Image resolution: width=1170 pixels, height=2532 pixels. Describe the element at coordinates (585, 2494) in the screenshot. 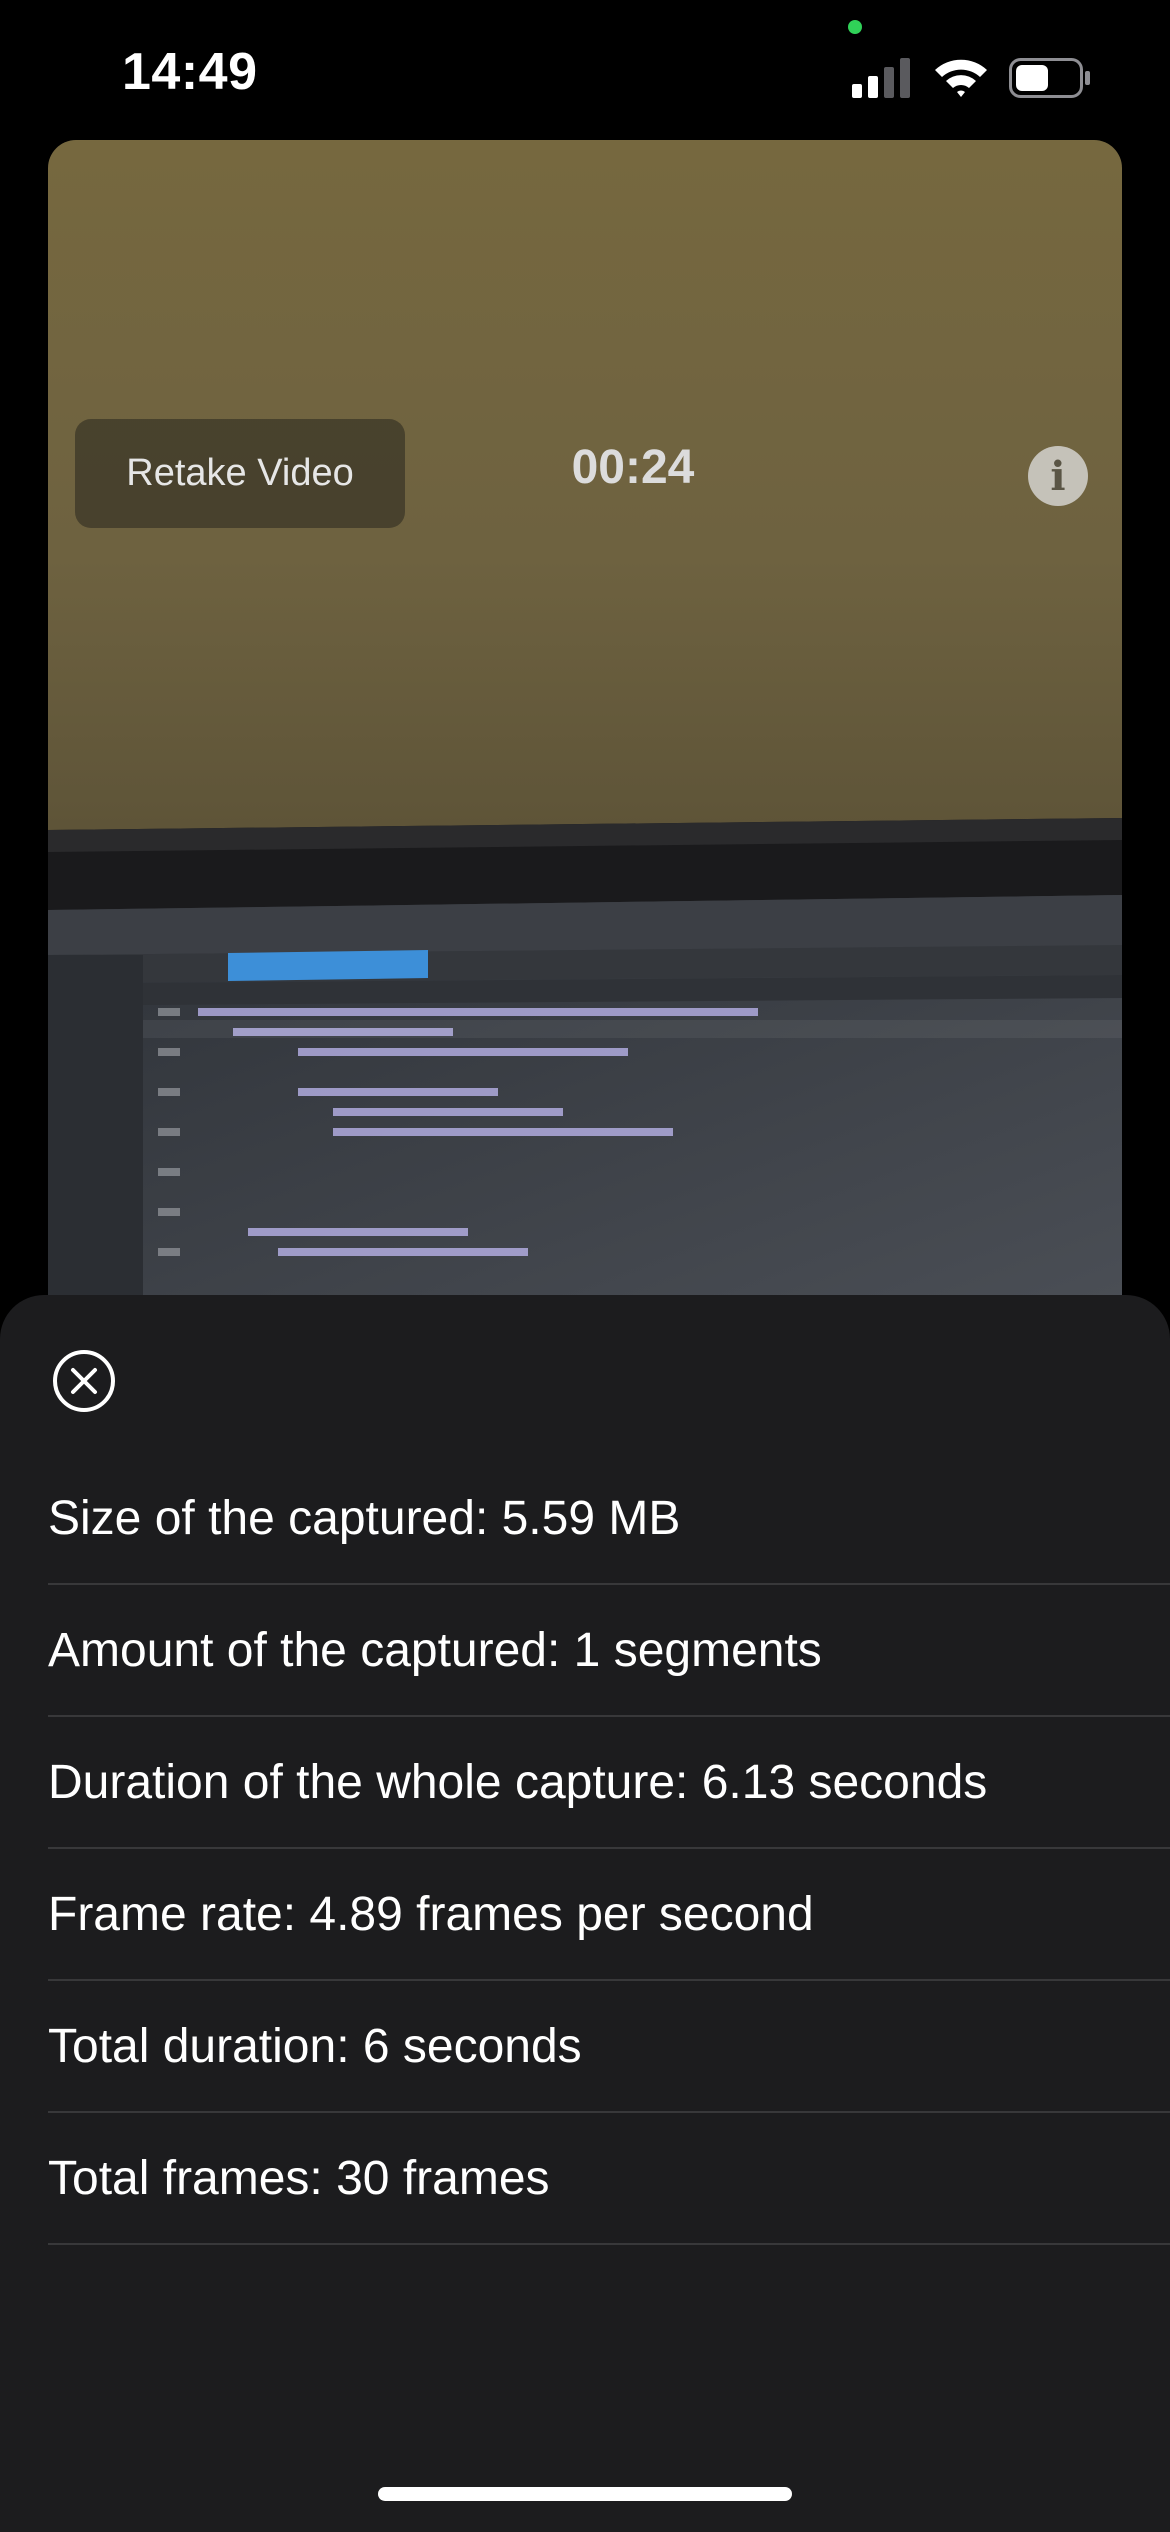

I see `home-indicator` at that location.